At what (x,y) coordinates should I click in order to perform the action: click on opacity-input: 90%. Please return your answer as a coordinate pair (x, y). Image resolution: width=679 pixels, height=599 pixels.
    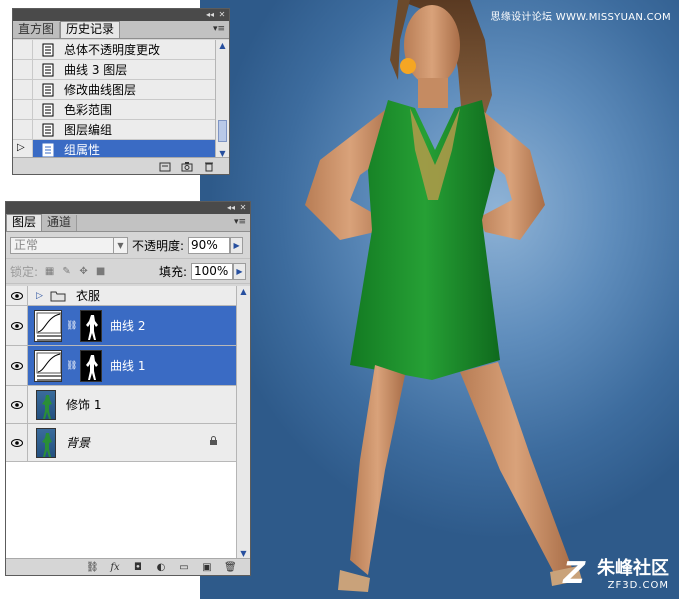
    Looking at the image, I should click on (209, 245).